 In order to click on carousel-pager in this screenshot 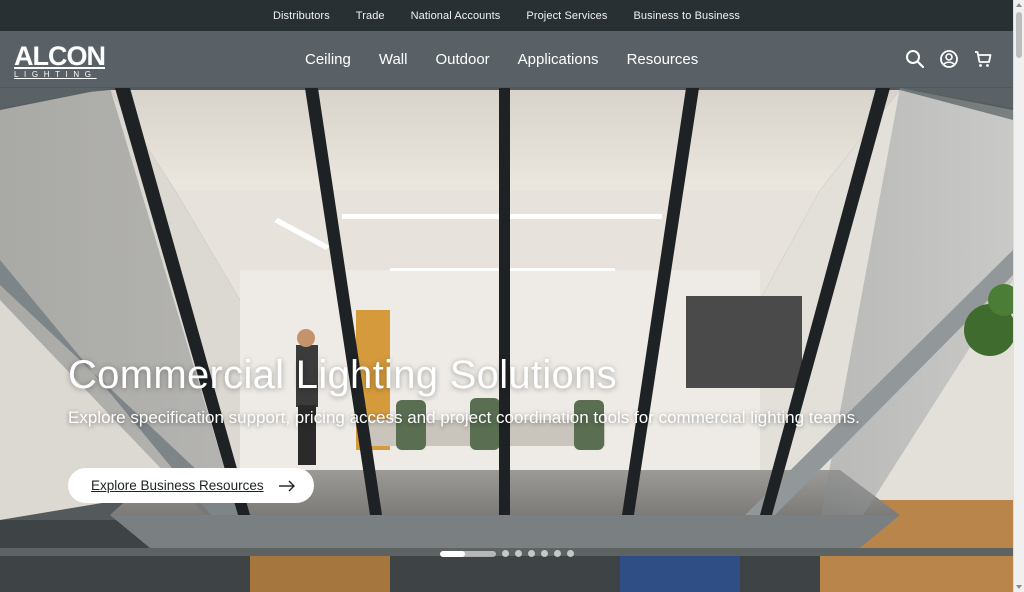, I will do `click(507, 553)`.